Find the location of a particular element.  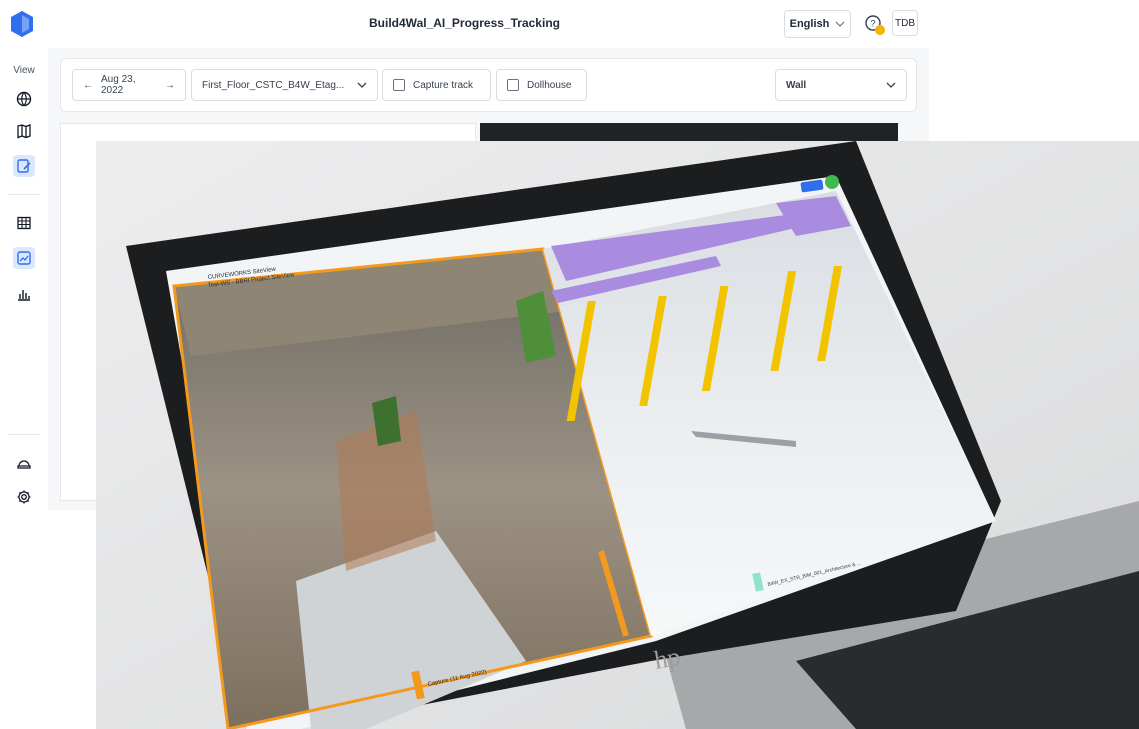

image-compare-icon is located at coordinates (24, 258).